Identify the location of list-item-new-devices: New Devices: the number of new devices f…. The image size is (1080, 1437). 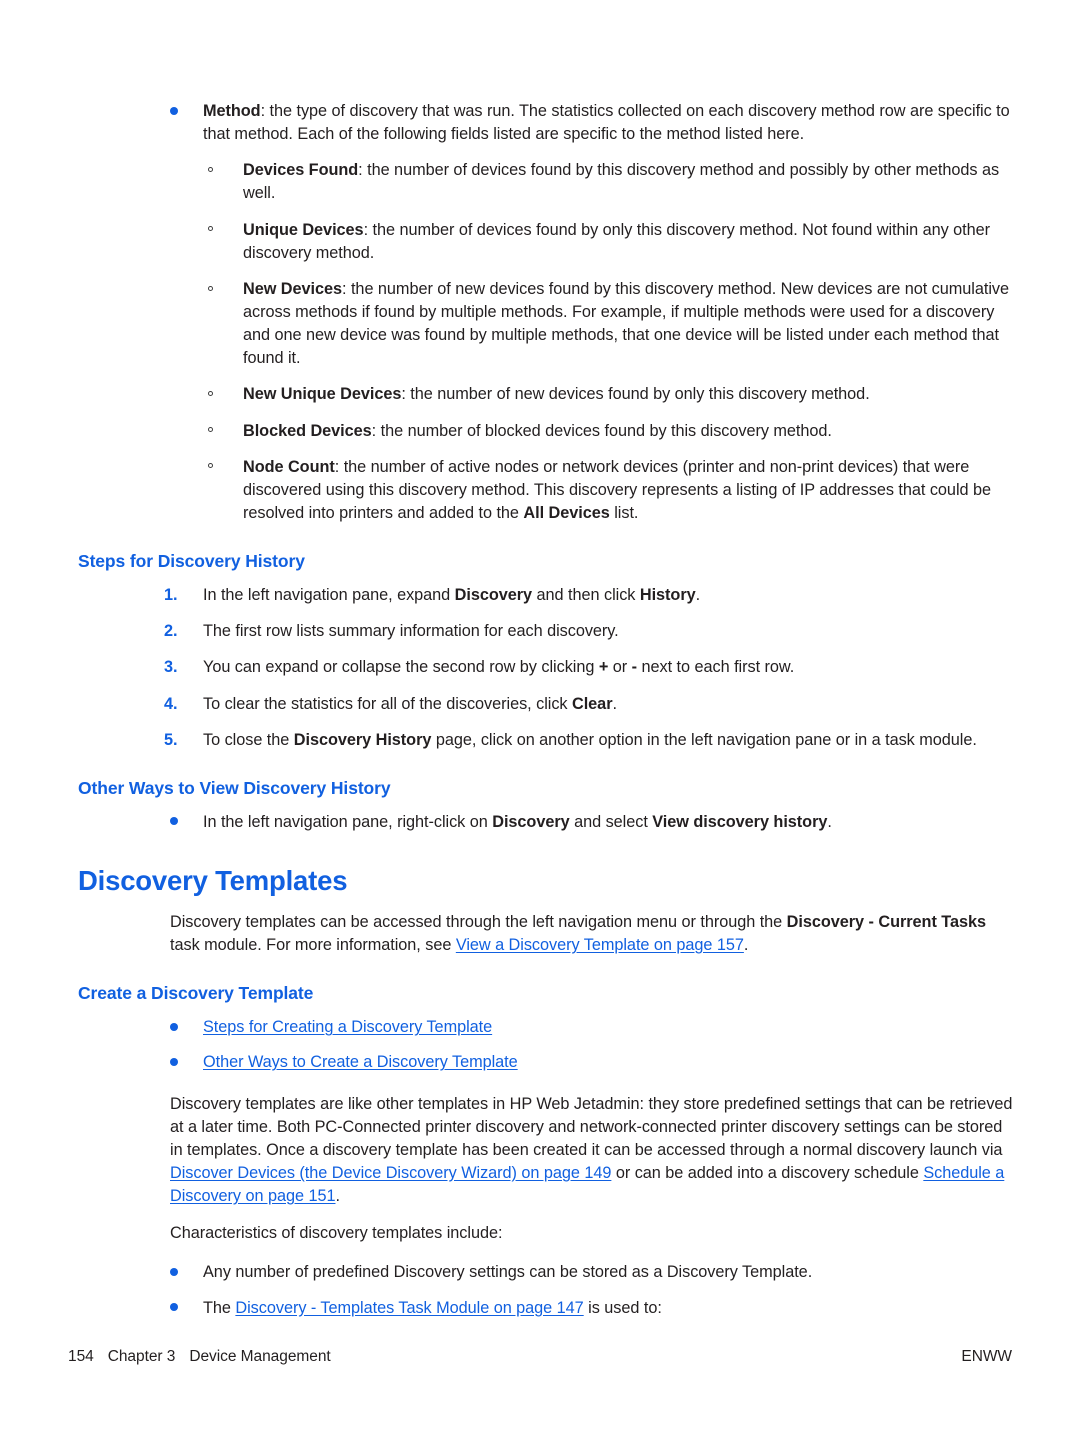
(608, 324).